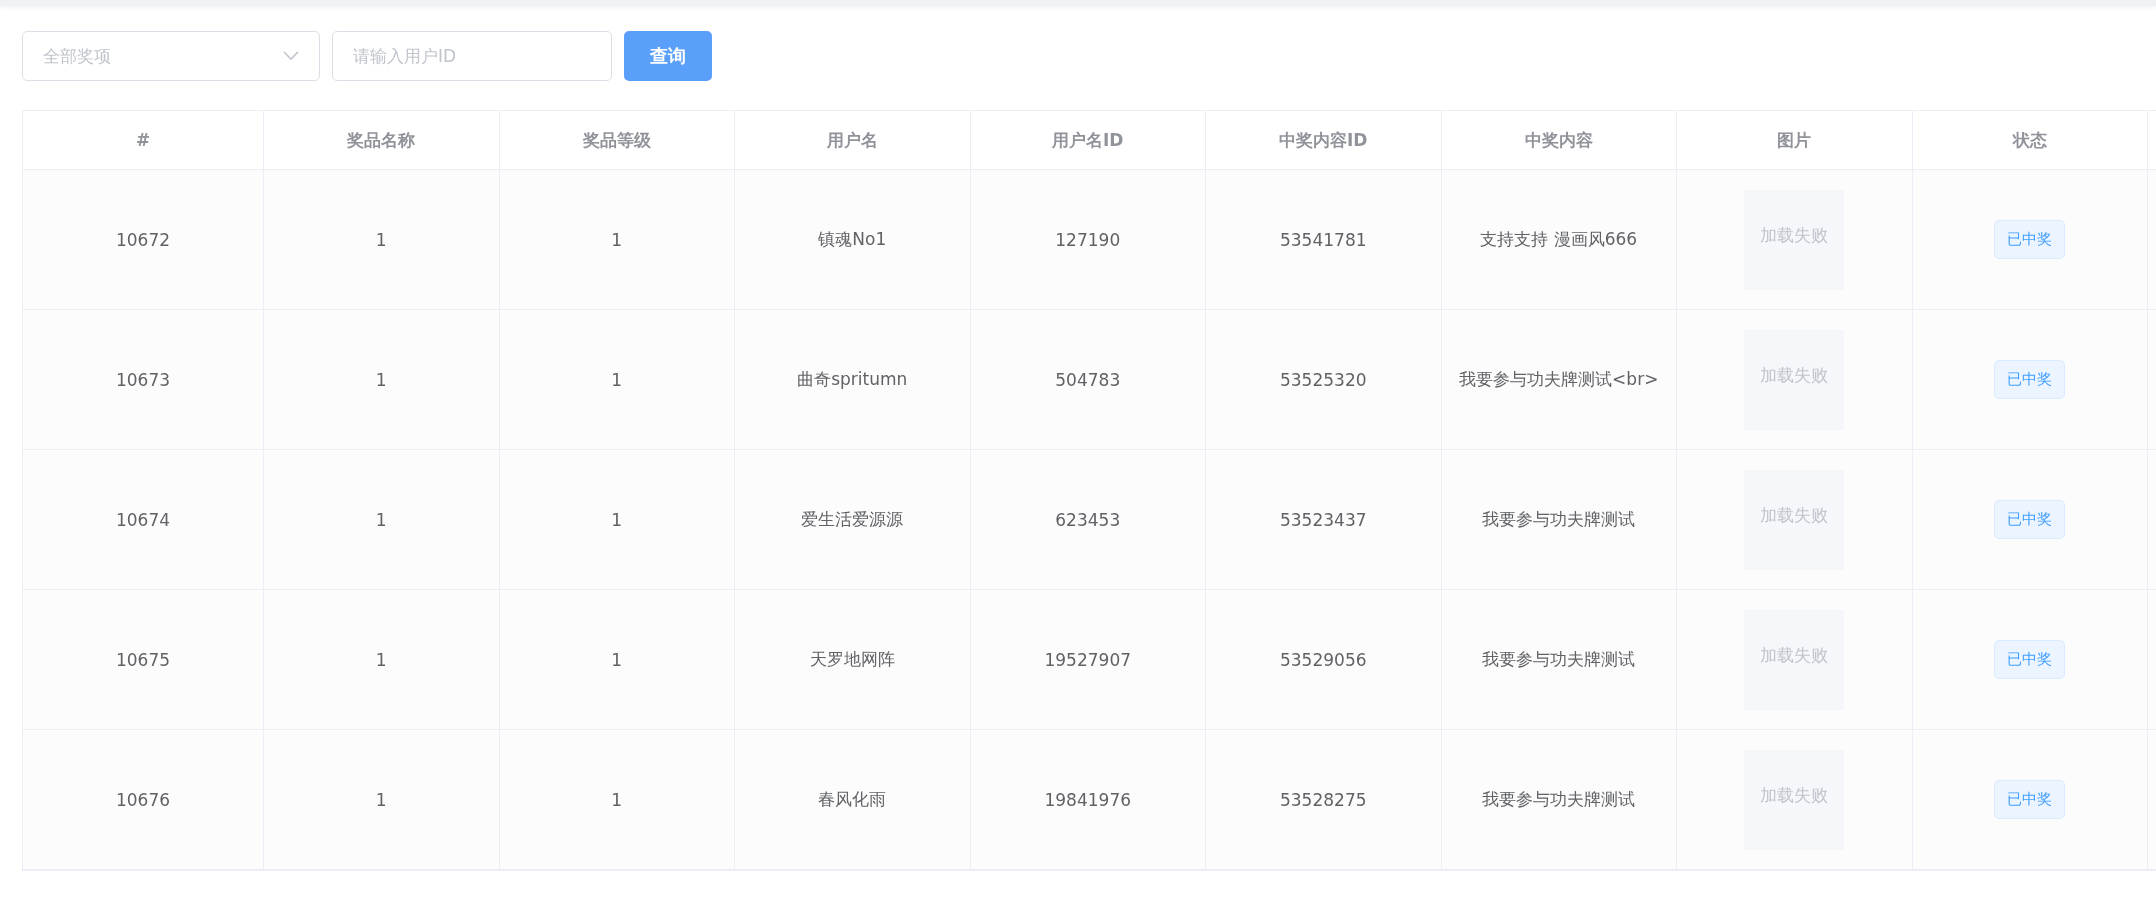  What do you see at coordinates (1323, 140) in the screenshot?
I see `column-header: 中奖内容ID` at bounding box center [1323, 140].